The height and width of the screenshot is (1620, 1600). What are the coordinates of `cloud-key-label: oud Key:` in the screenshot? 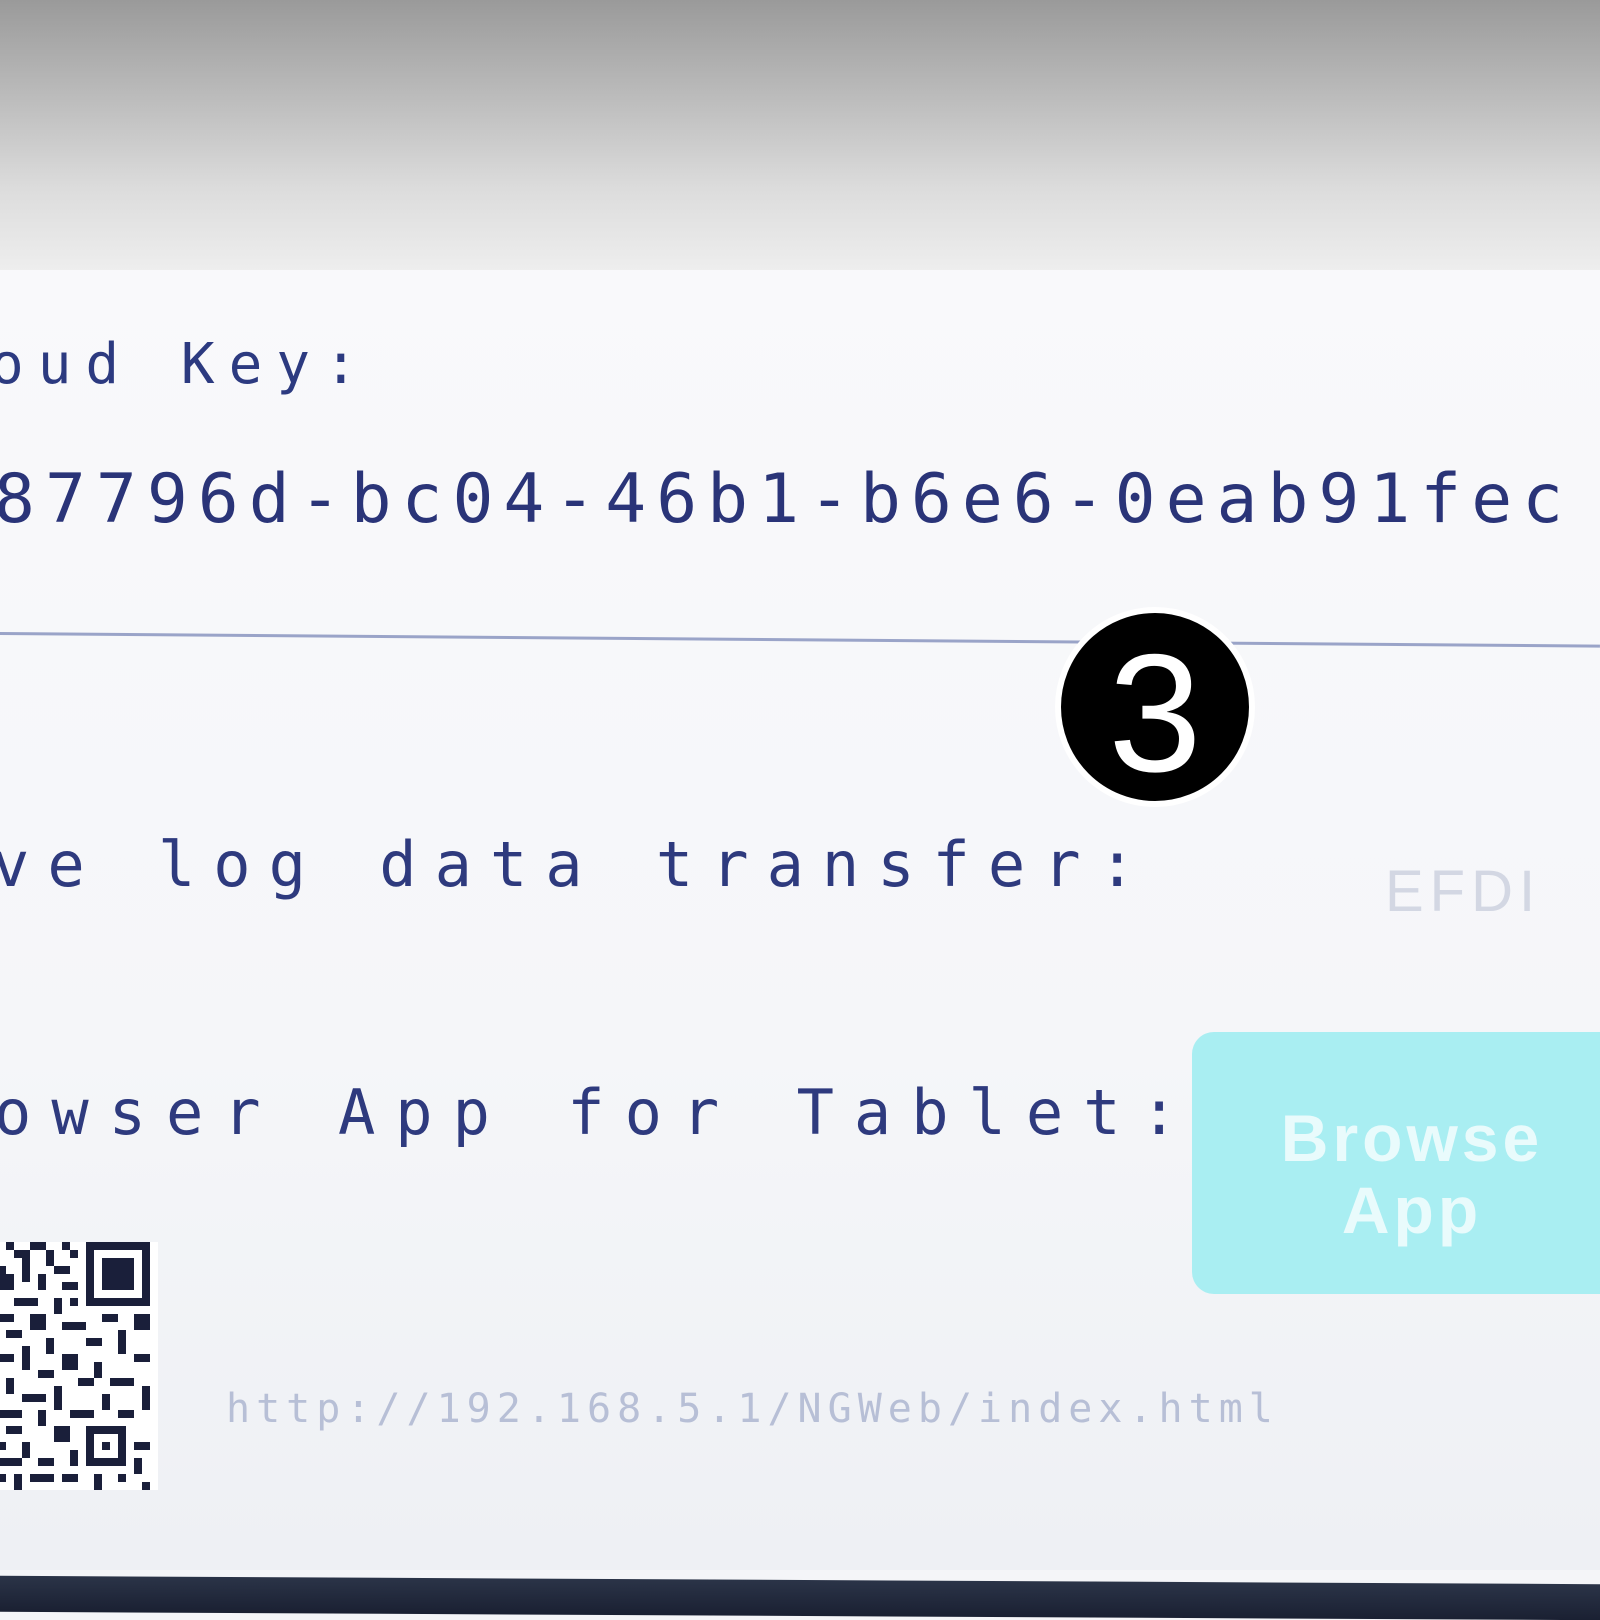 It's located at (186, 364).